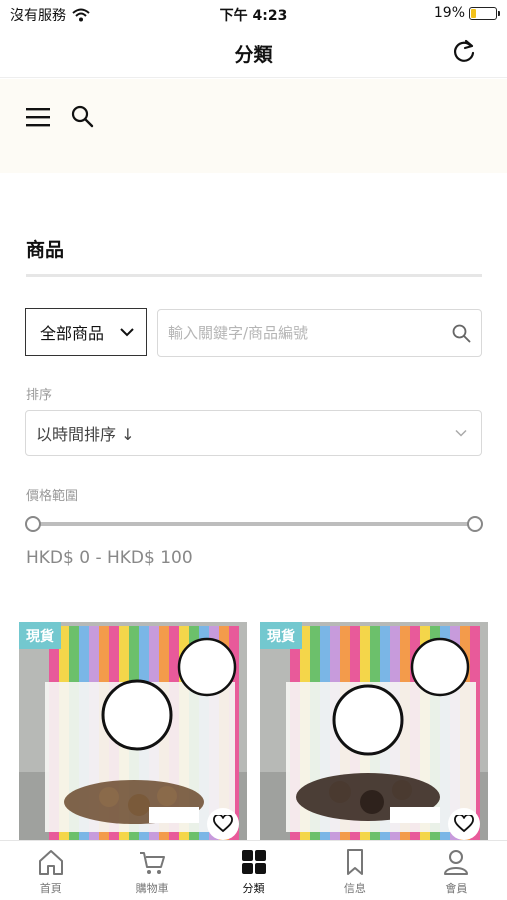 This screenshot has height=900, width=507. What do you see at coordinates (45, 250) in the screenshot?
I see `section-title: 商品` at bounding box center [45, 250].